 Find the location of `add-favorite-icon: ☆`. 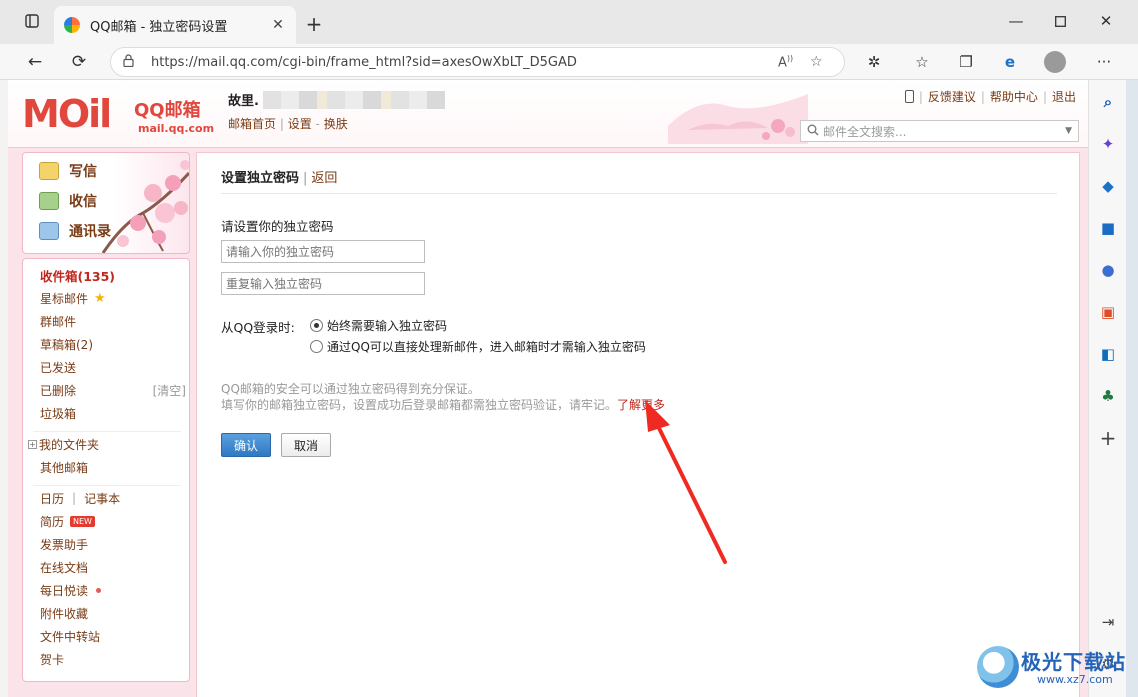

add-favorite-icon: ☆ is located at coordinates (821, 62).